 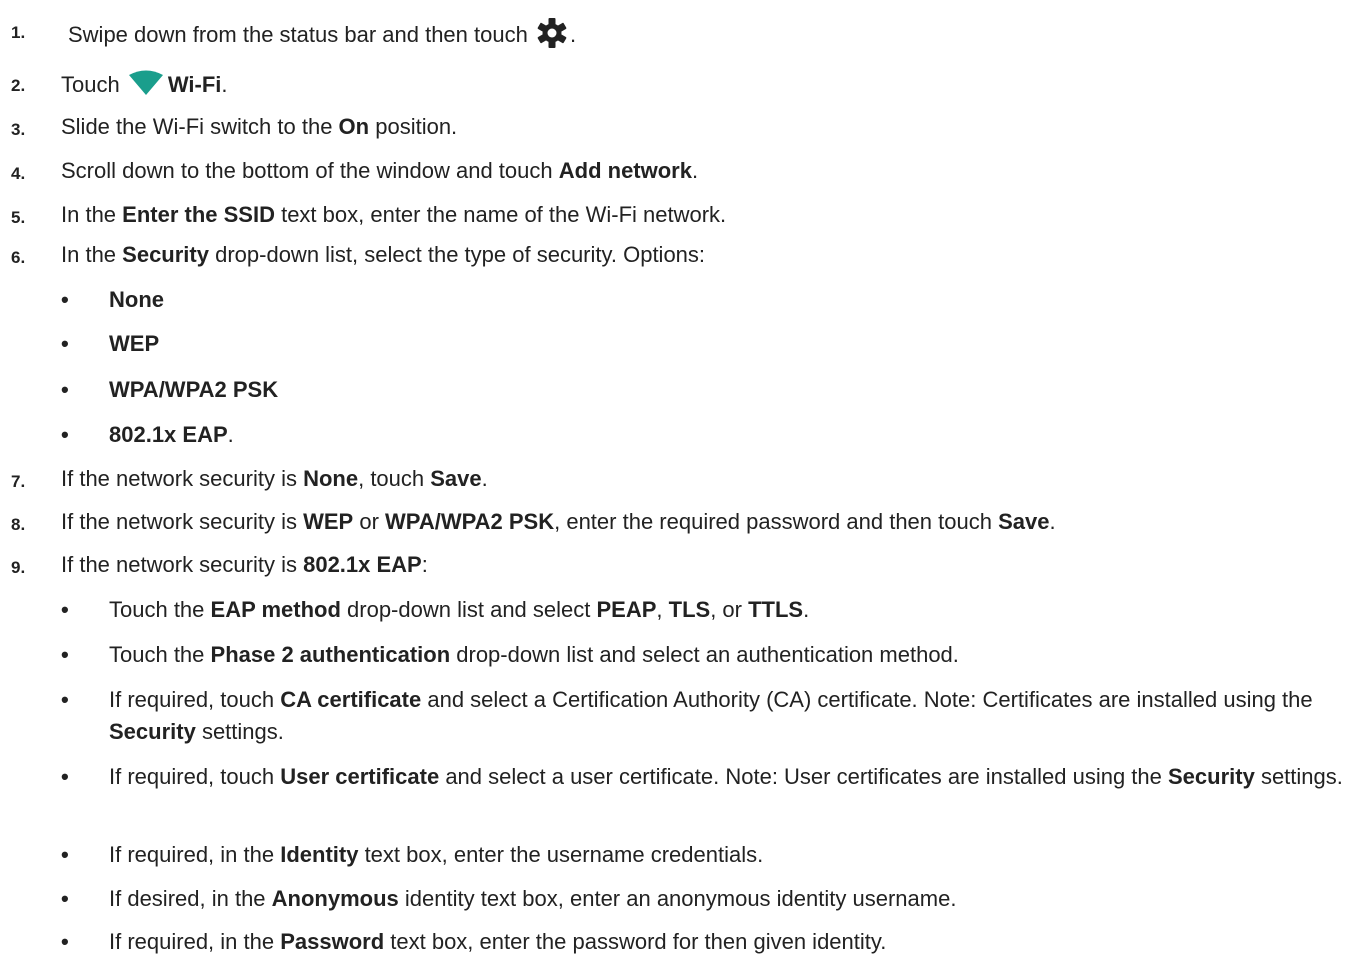 What do you see at coordinates (354, 126) in the screenshot?
I see `on-label: On` at bounding box center [354, 126].